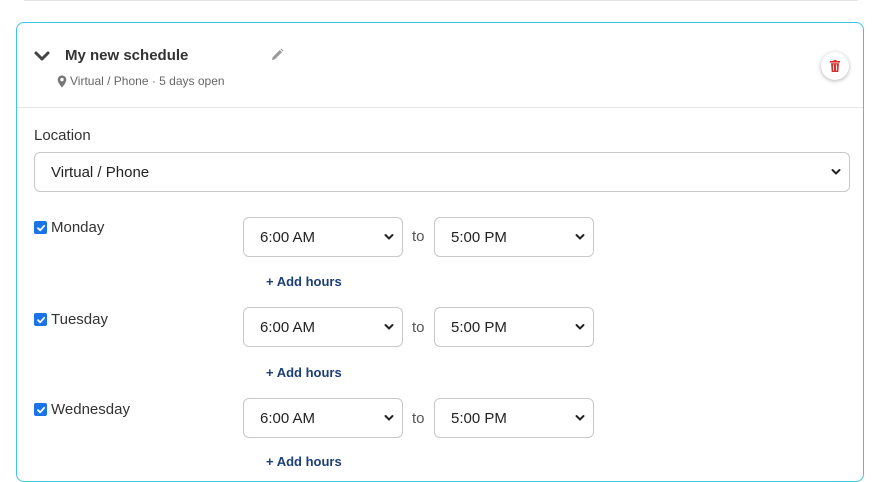 This screenshot has height=482, width=892. I want to click on monday-end-select: 5:00 PM, so click(514, 237).